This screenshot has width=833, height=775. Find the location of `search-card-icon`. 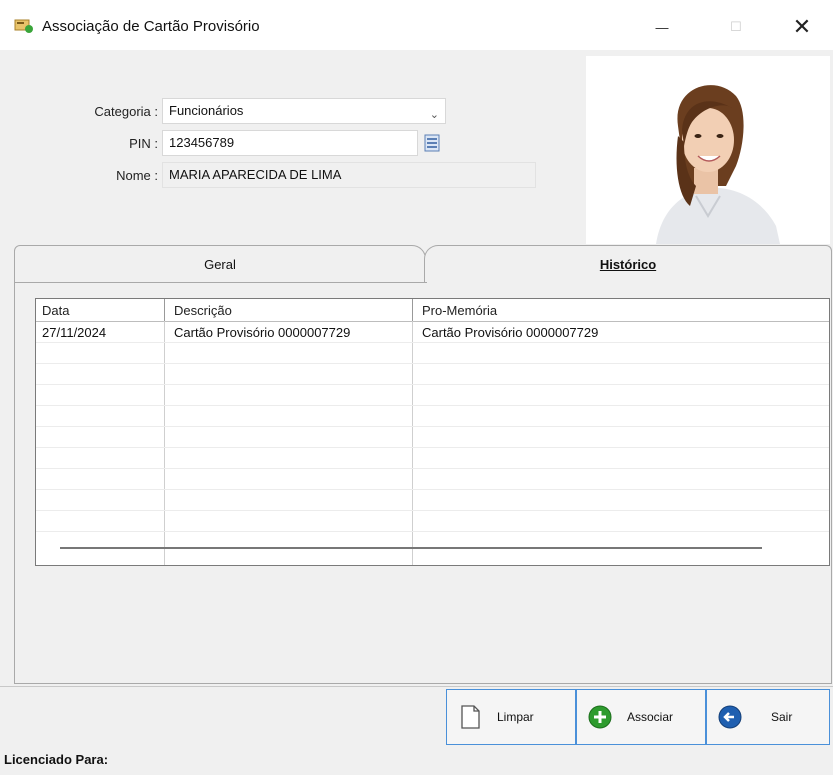

search-card-icon is located at coordinates (432, 143).